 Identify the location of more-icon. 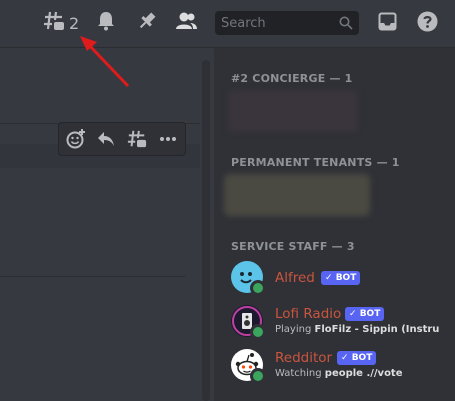
(168, 139).